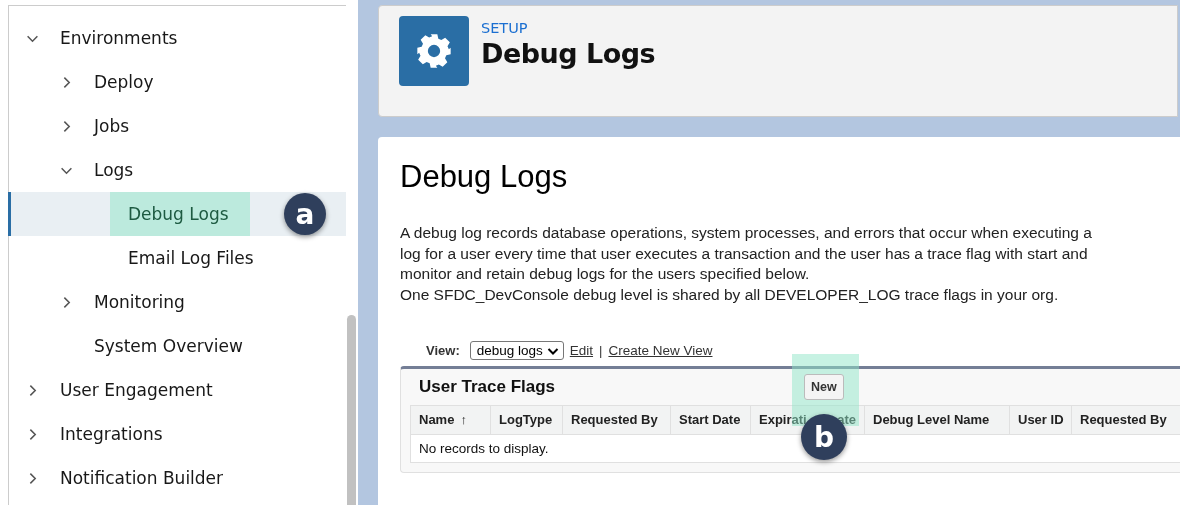  What do you see at coordinates (443, 350) in the screenshot?
I see `view-label: View:` at bounding box center [443, 350].